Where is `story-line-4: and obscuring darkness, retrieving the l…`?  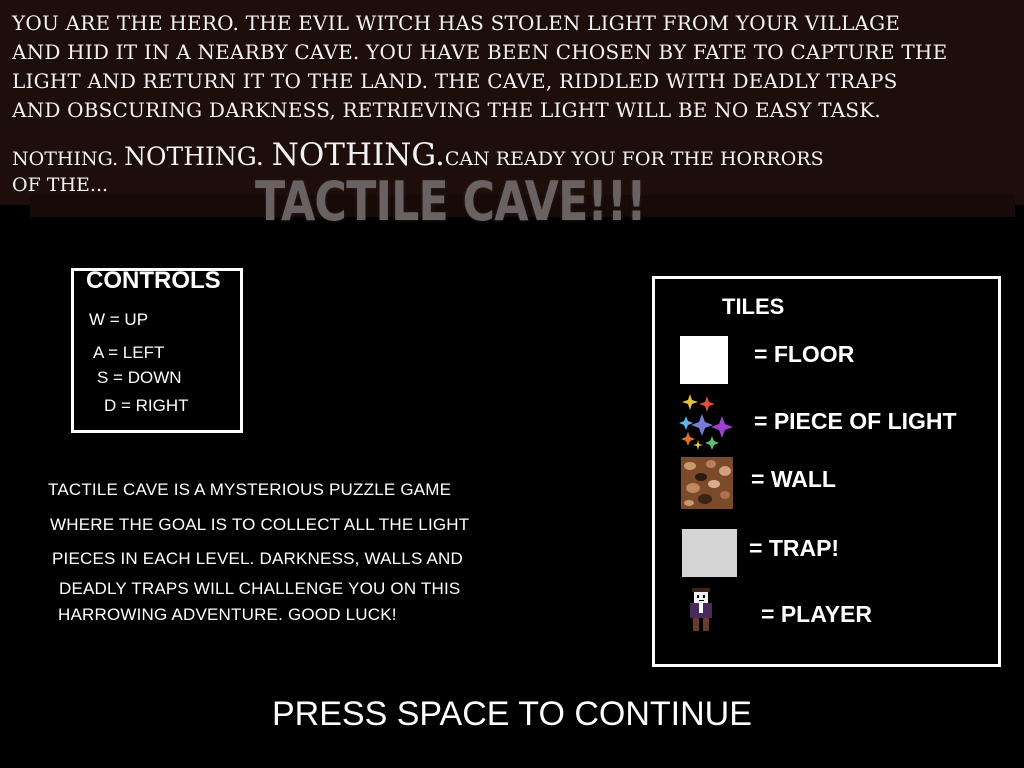
story-line-4: and obscuring darkness, retrieving the l… is located at coordinates (446, 110).